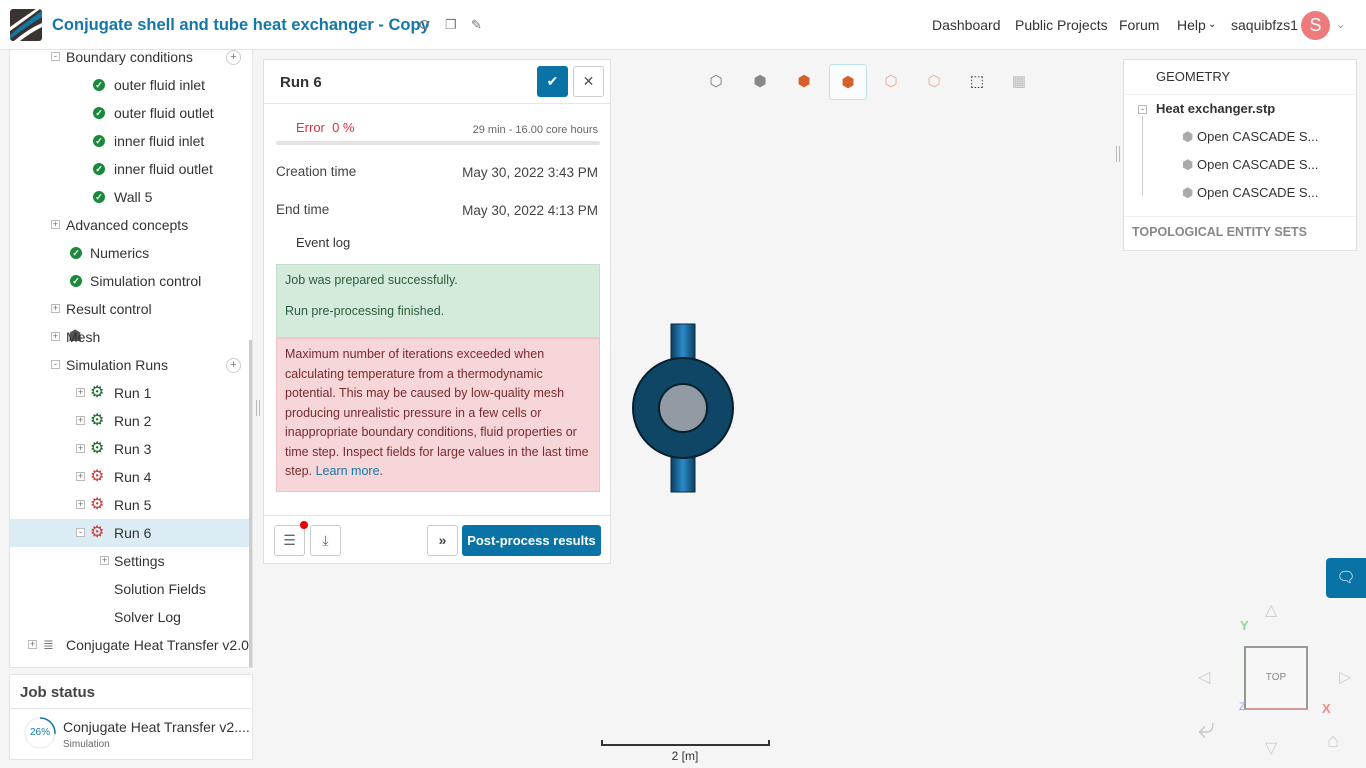 The width and height of the screenshot is (1366, 768). What do you see at coordinates (685, 756) in the screenshot?
I see `scale-label: 2 [m]` at bounding box center [685, 756].